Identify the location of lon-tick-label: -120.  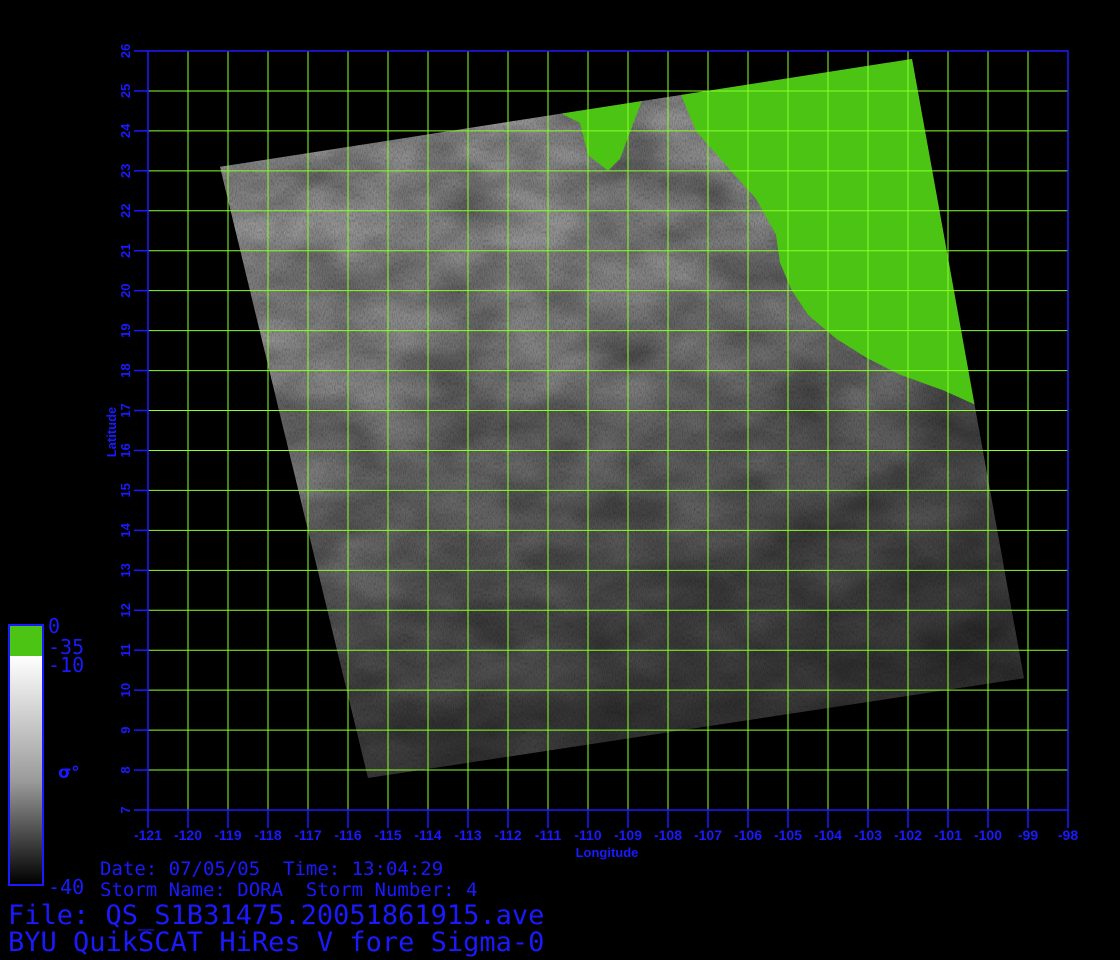
(188, 835).